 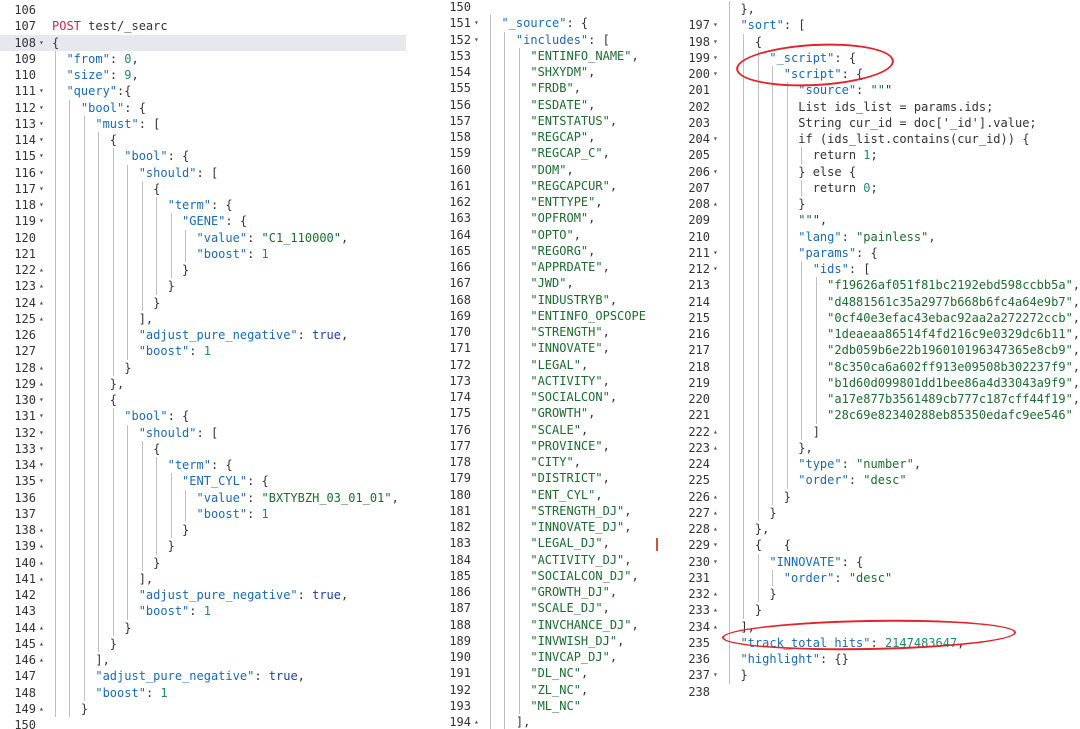 I want to click on code-text: "bool": {, so click(x=120, y=156).